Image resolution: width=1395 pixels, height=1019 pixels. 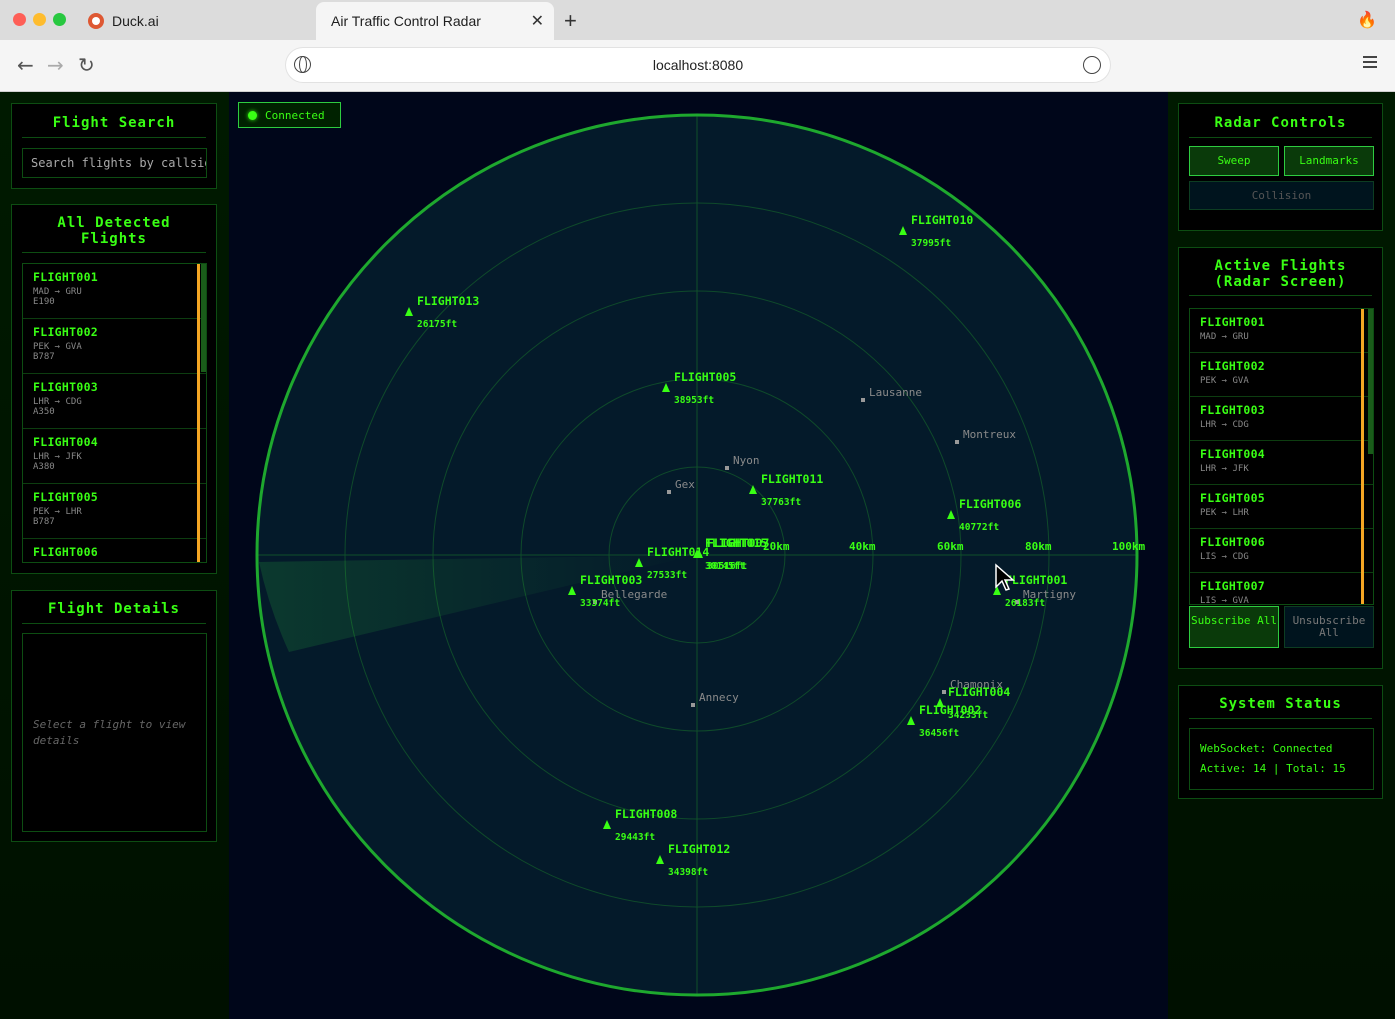 What do you see at coordinates (1273, 768) in the screenshot?
I see `flight-counts: Active: 14 | Total: 15` at bounding box center [1273, 768].